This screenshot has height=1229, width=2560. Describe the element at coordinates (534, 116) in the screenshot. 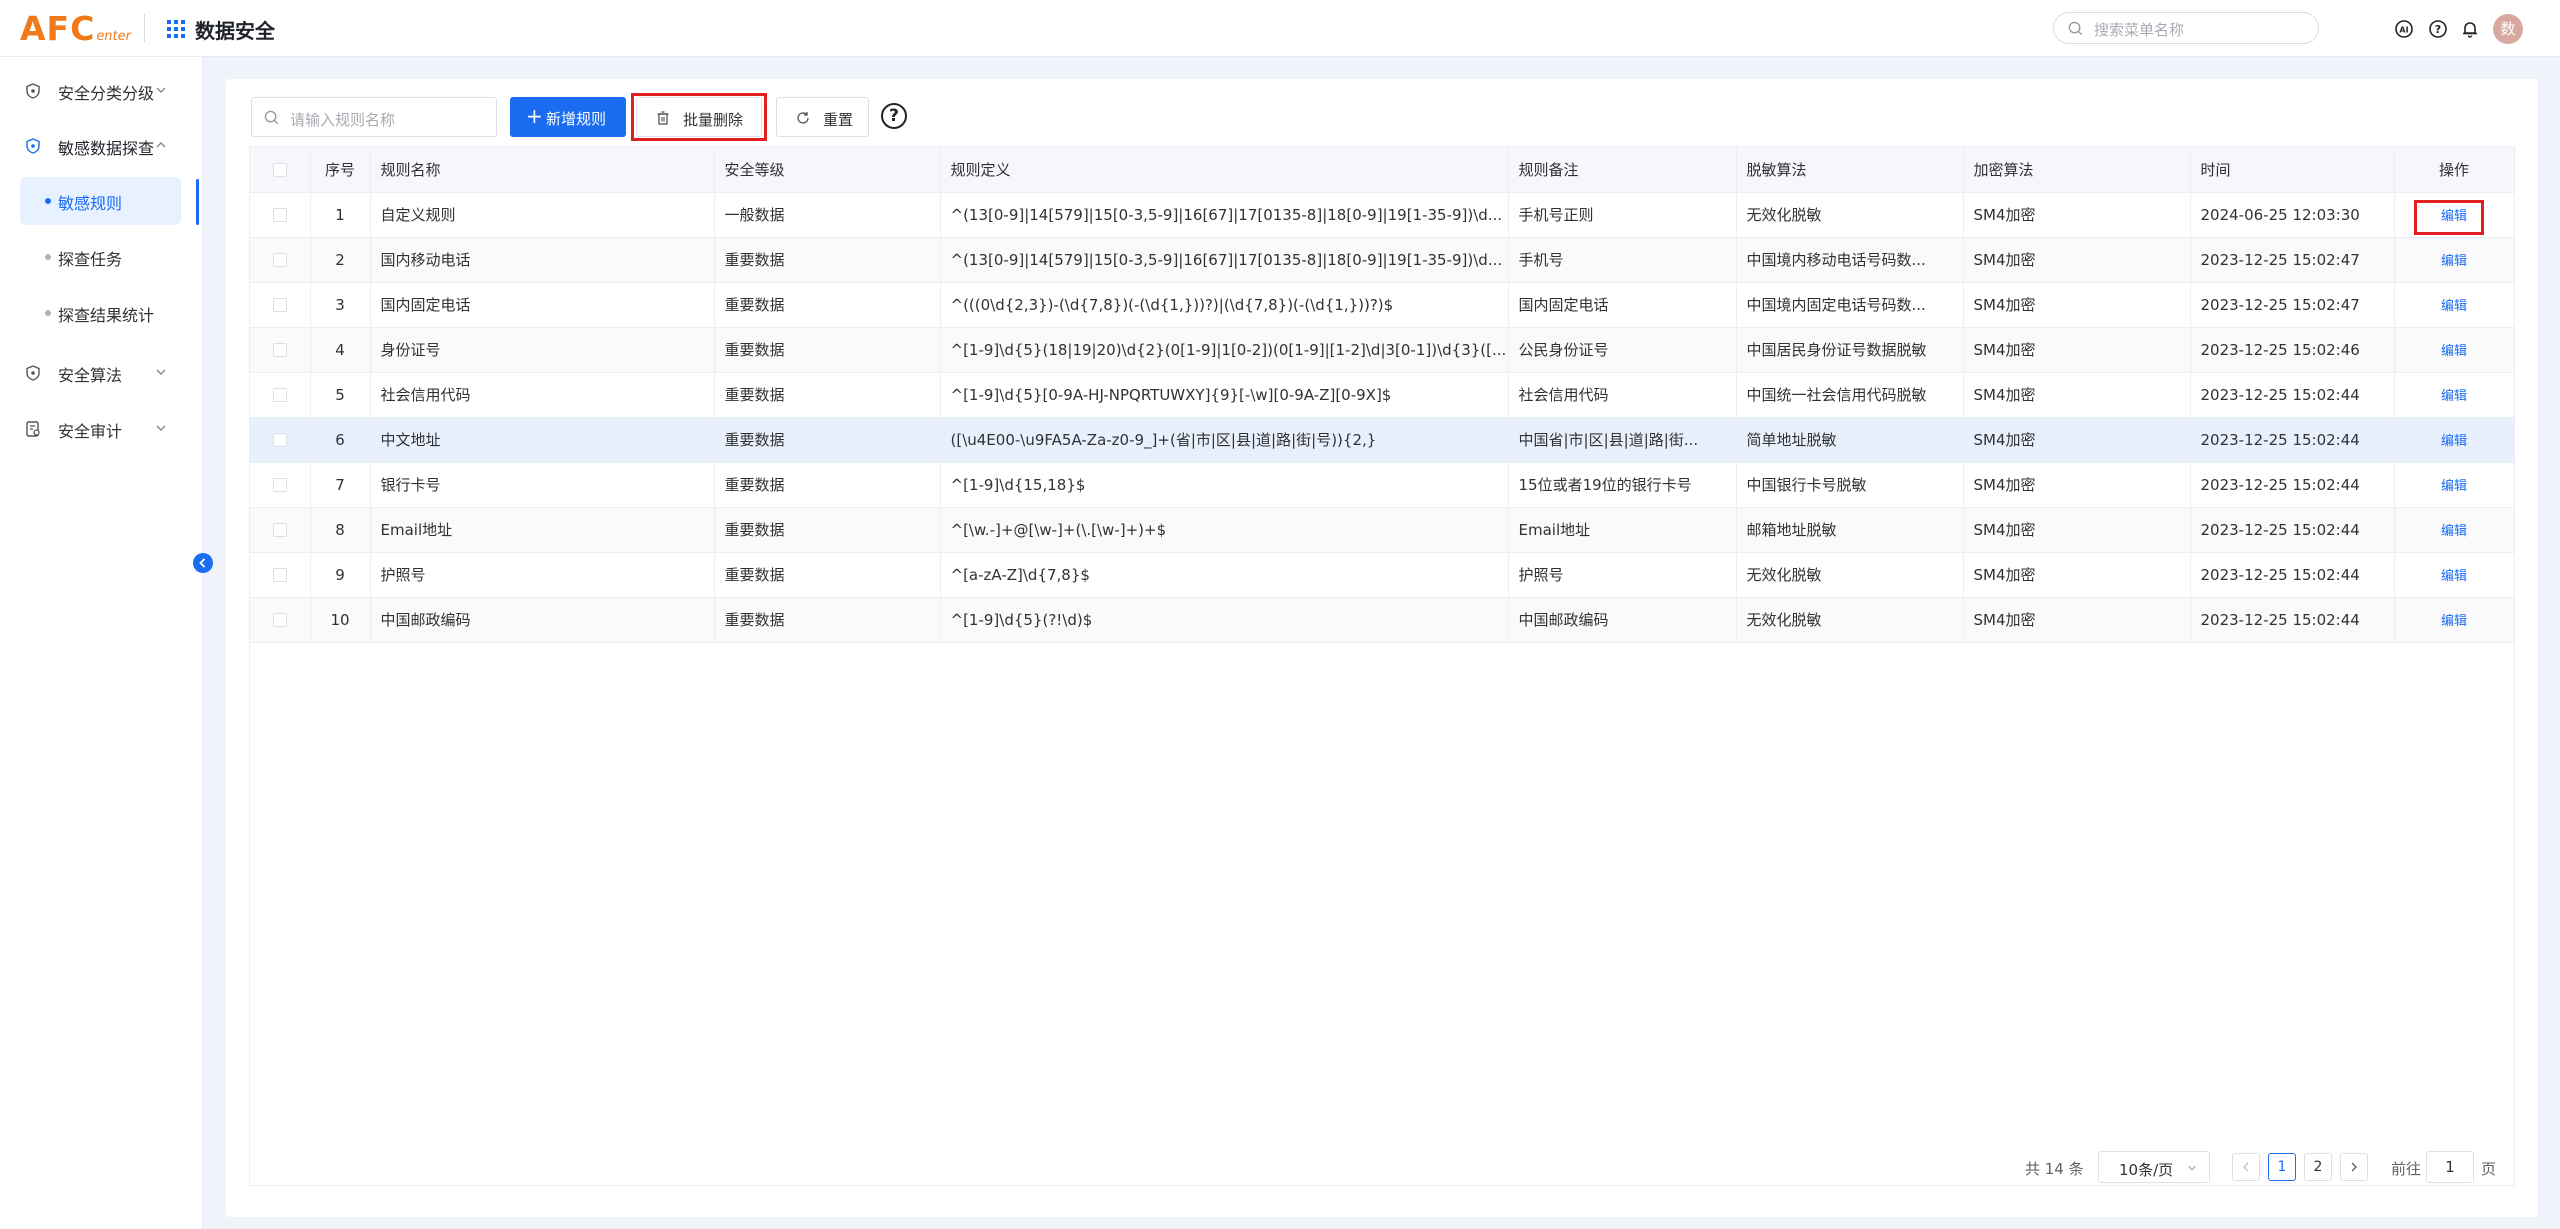

I see `plus-icon: +` at that location.